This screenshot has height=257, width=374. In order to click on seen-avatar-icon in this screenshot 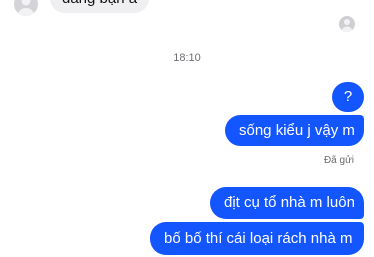, I will do `click(347, 24)`.